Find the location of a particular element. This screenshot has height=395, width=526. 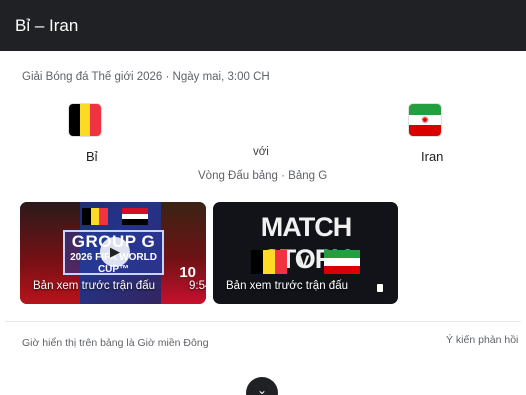

page-title: Bỉ – Iran is located at coordinates (47, 25).